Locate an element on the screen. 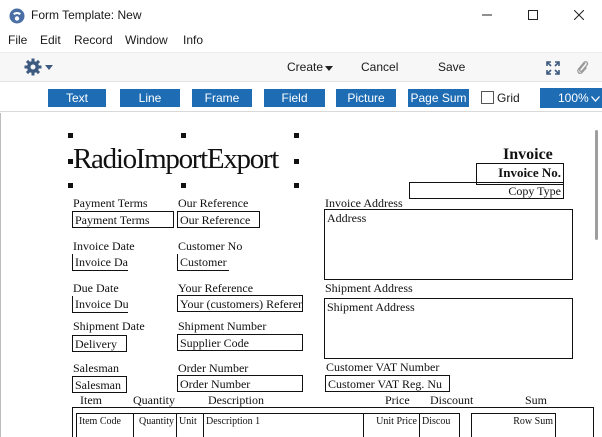 The image size is (602, 437). copy-type-field: Copy Type is located at coordinates (486, 190).